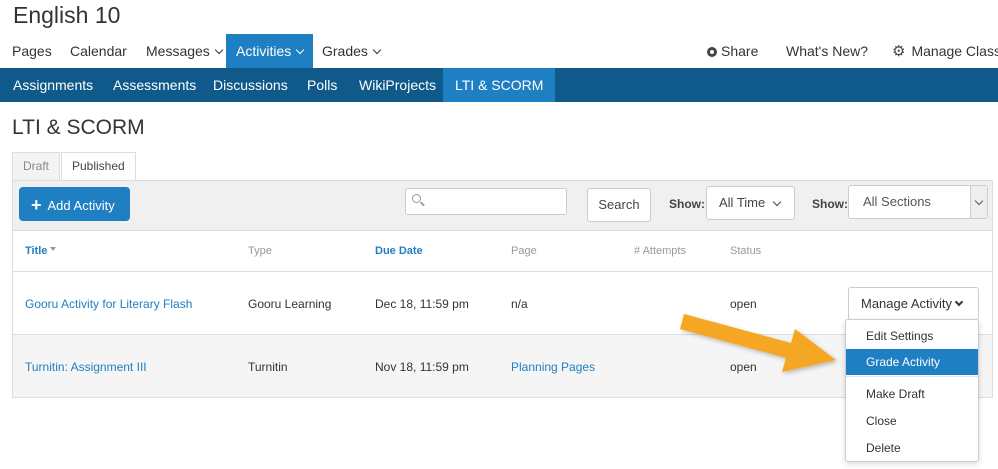 The height and width of the screenshot is (469, 998). Describe the element at coordinates (912, 448) in the screenshot. I see `menu-delete: Delete` at that location.